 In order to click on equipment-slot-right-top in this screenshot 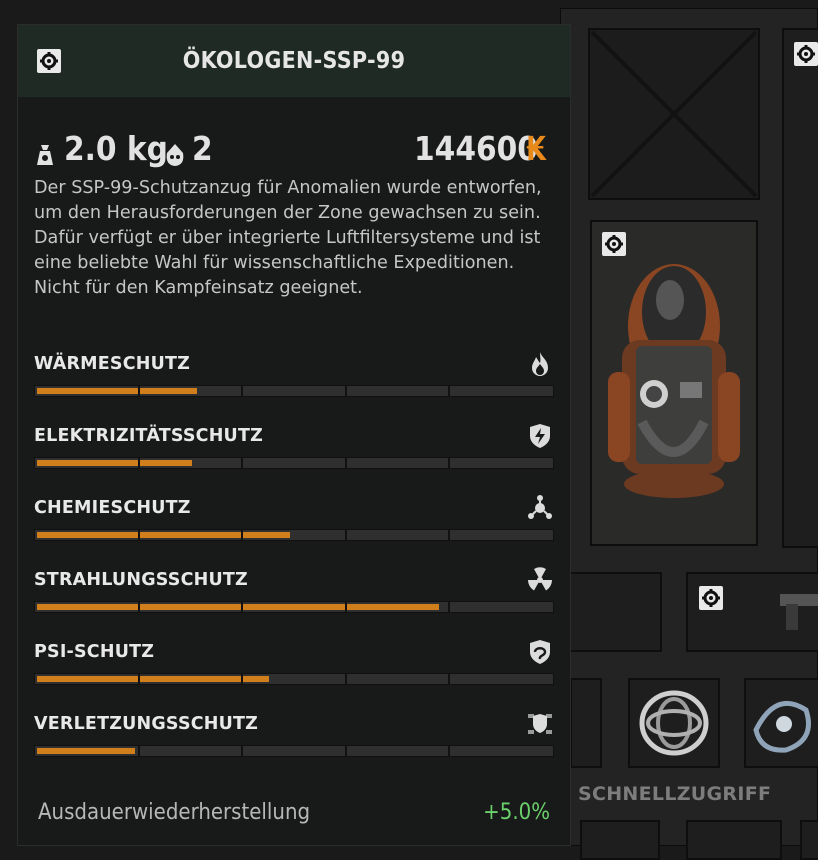, I will do `click(800, 288)`.